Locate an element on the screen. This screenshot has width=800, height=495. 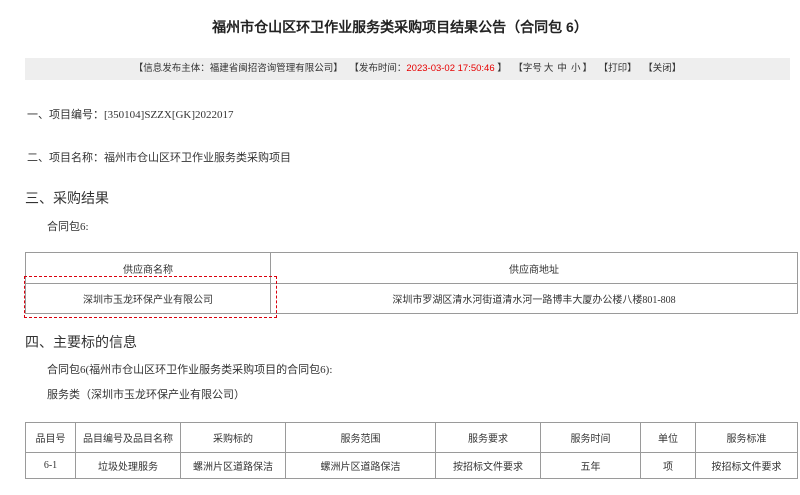
unit-cell: 项 is located at coordinates (668, 465).